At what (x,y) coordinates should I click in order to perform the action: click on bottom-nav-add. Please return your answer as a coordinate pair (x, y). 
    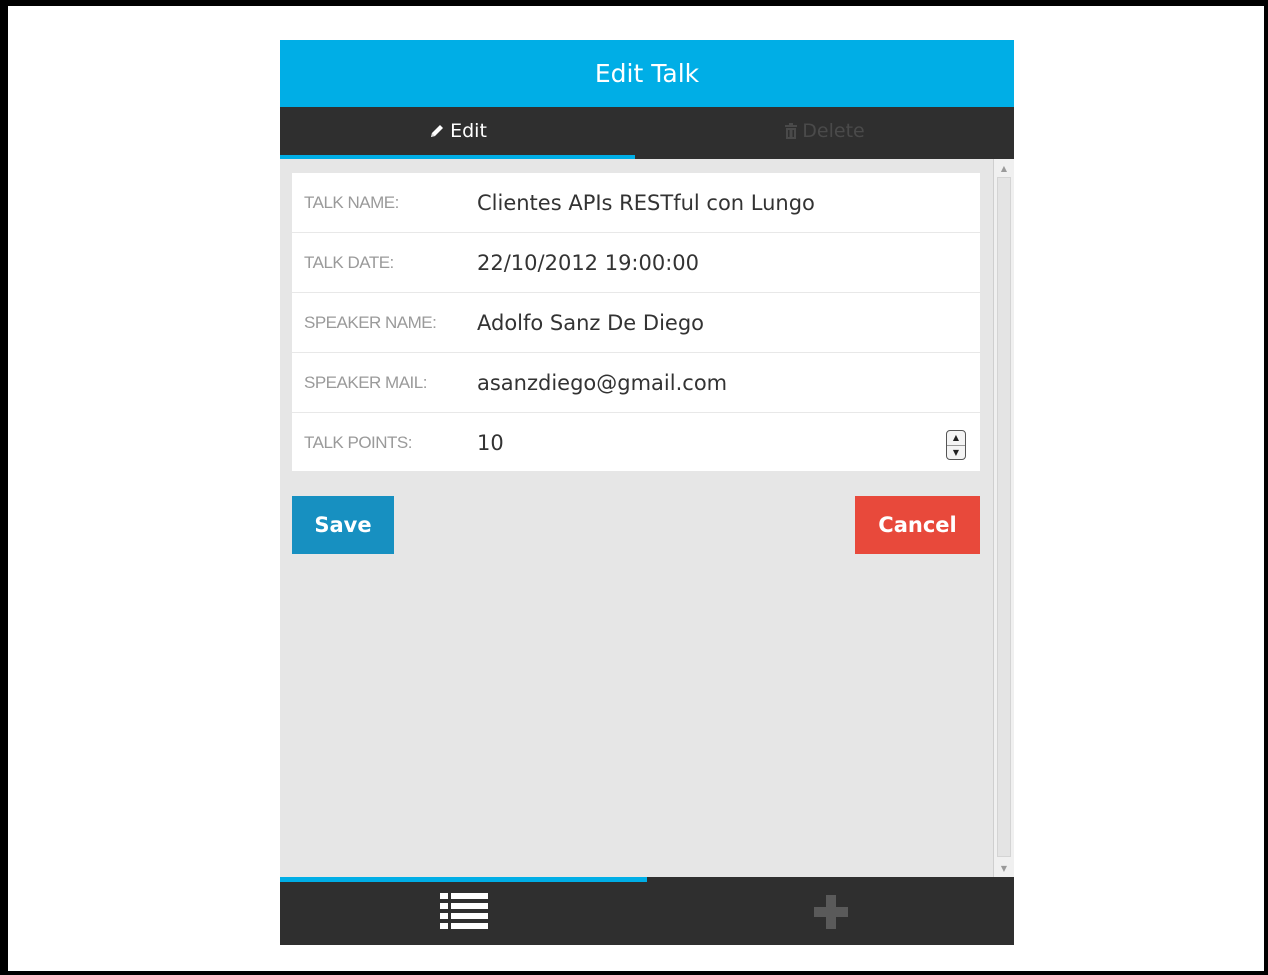
    Looking at the image, I should click on (830, 913).